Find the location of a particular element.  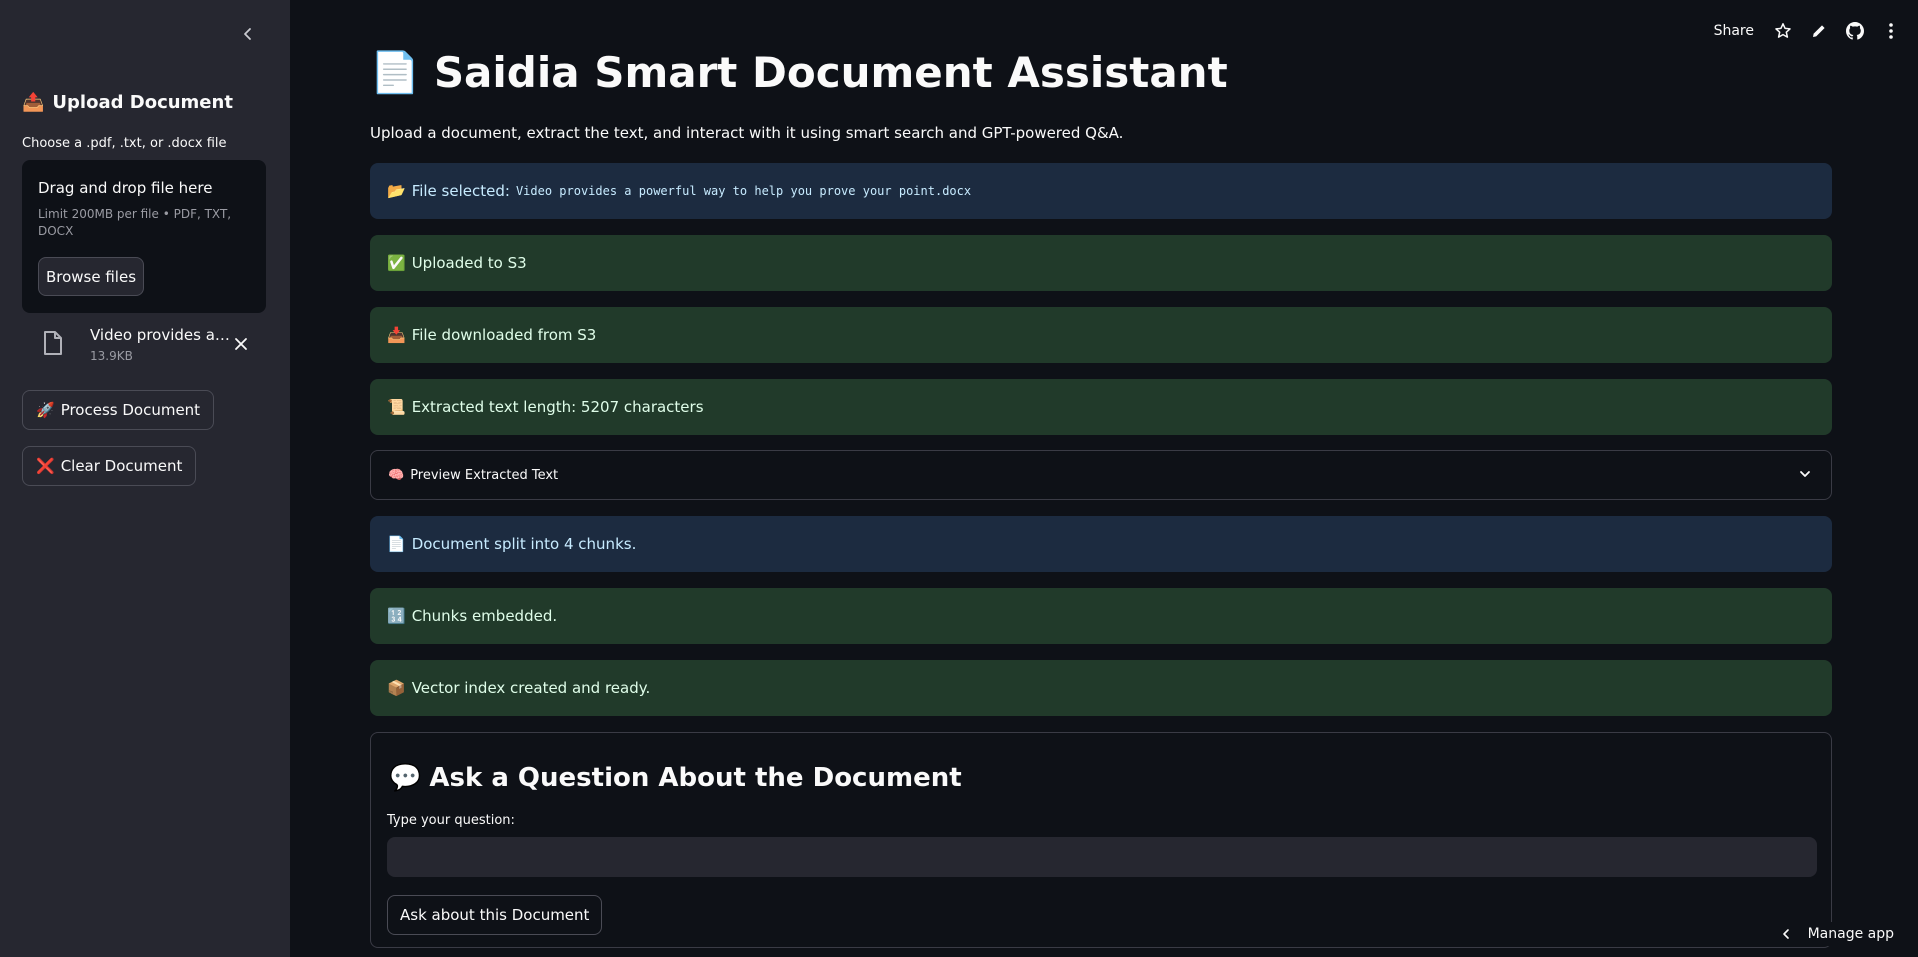

github-button is located at coordinates (1855, 31).